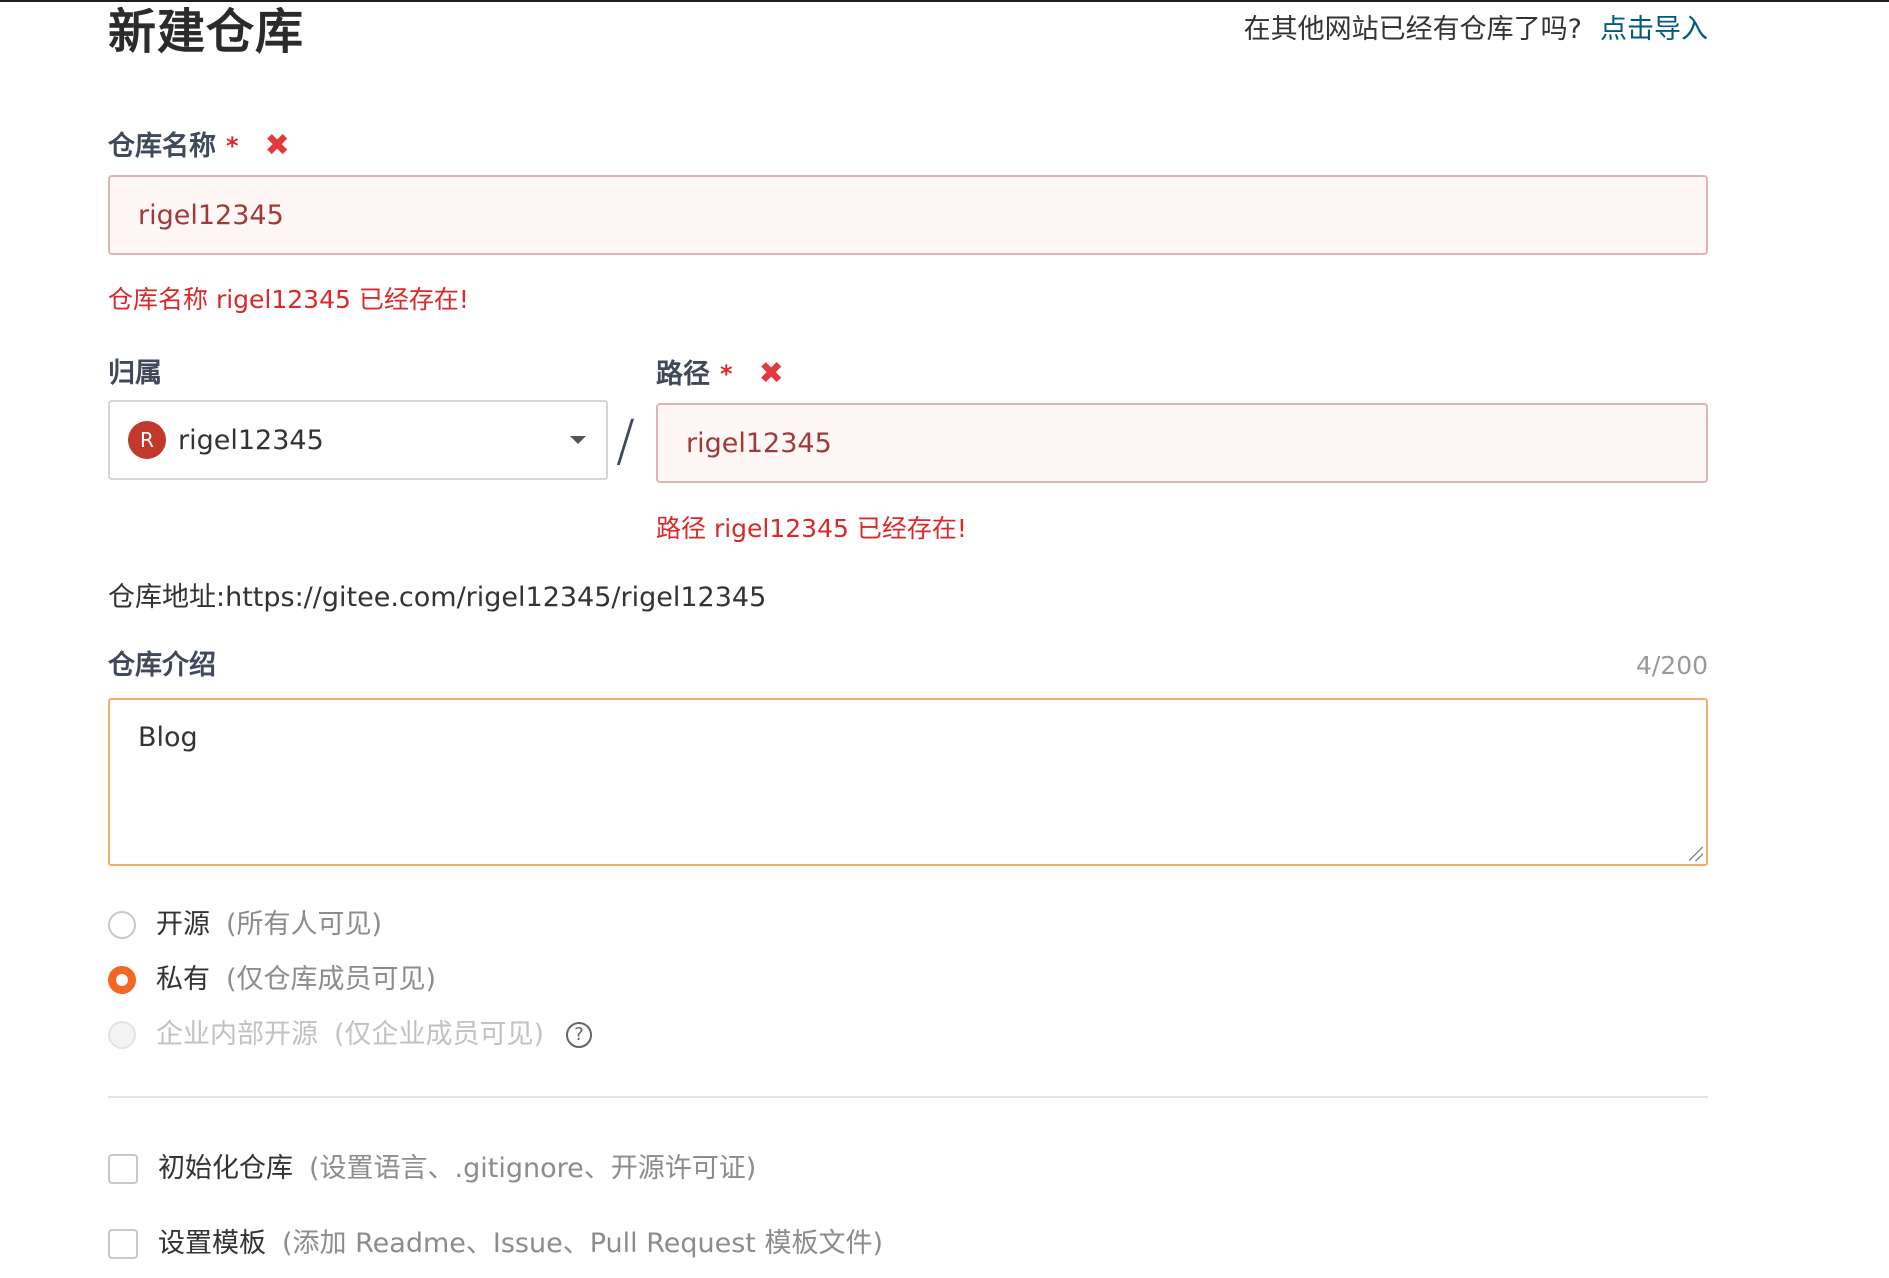 The image size is (1889, 1278). I want to click on init-repo-option: 初始化仓库 (设置语言、.gitignore、开源许可证), so click(432, 1169).